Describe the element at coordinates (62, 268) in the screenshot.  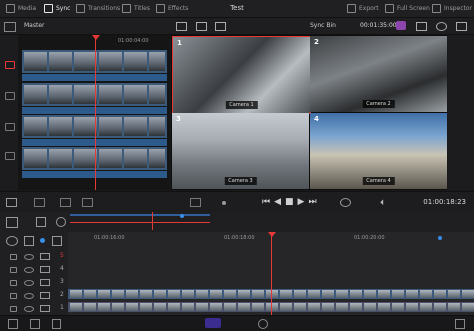
I see `track-number: 4` at that location.